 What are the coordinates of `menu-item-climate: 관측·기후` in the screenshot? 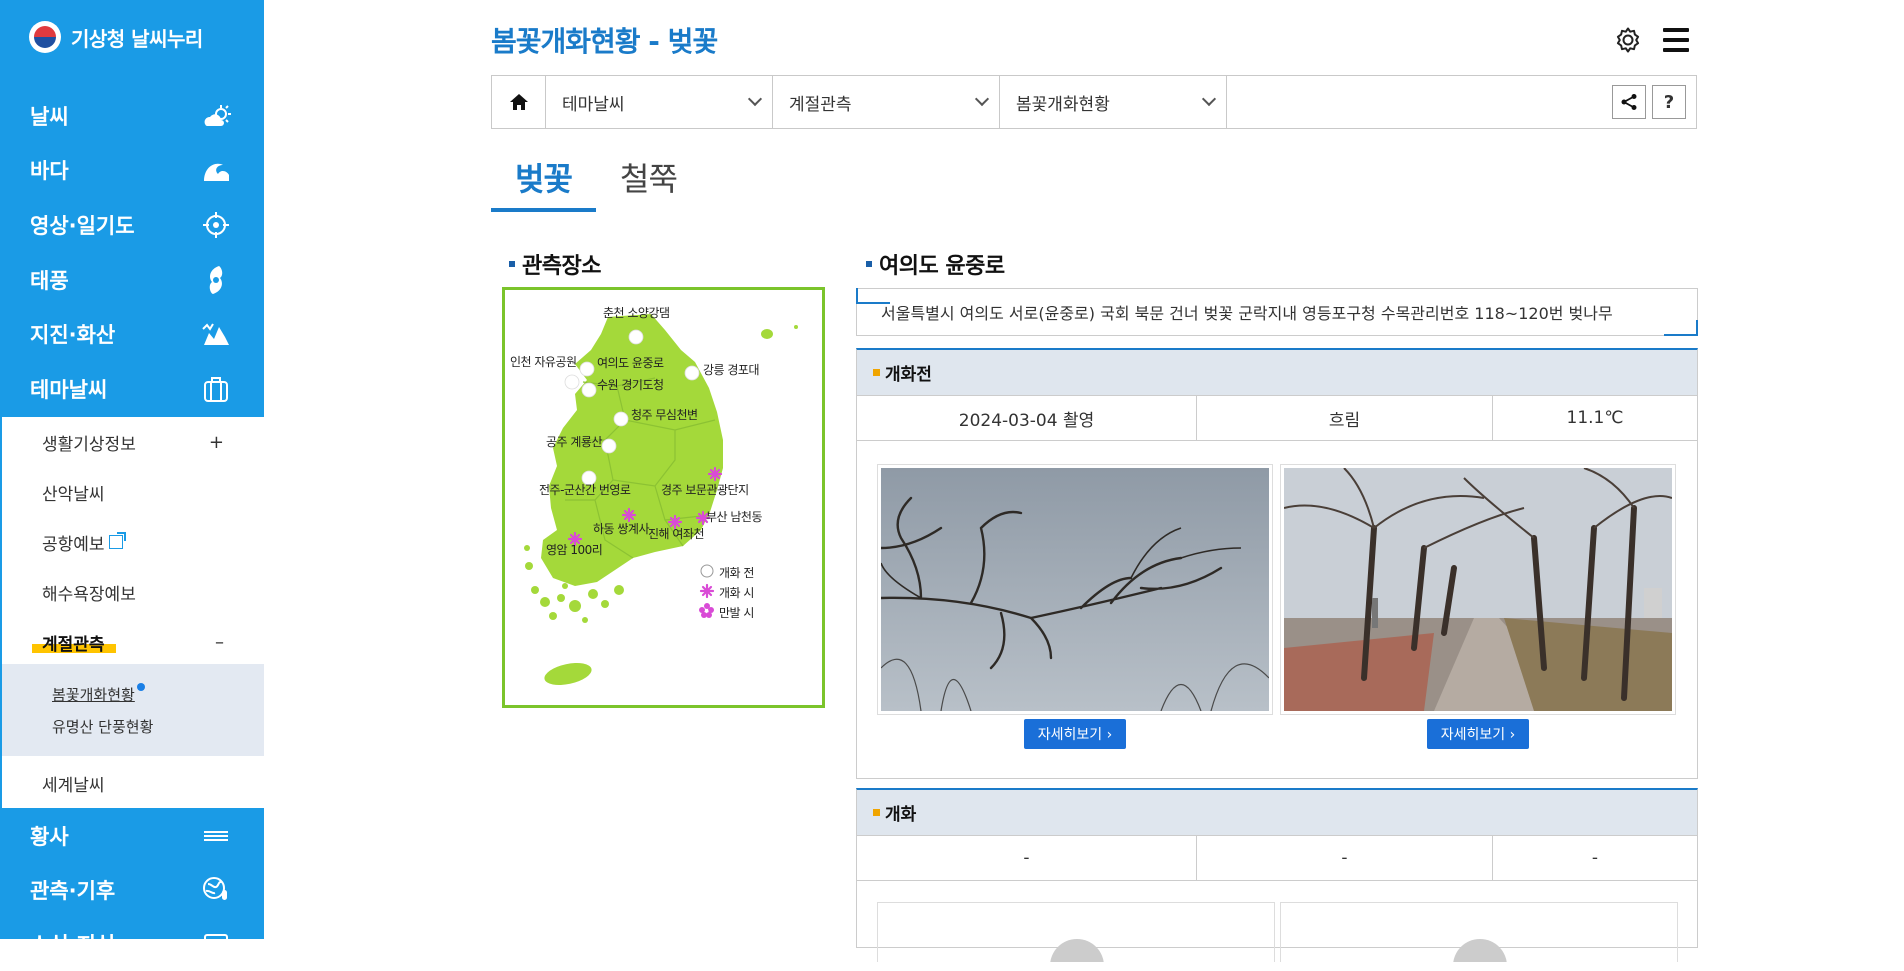 It's located at (132, 890).